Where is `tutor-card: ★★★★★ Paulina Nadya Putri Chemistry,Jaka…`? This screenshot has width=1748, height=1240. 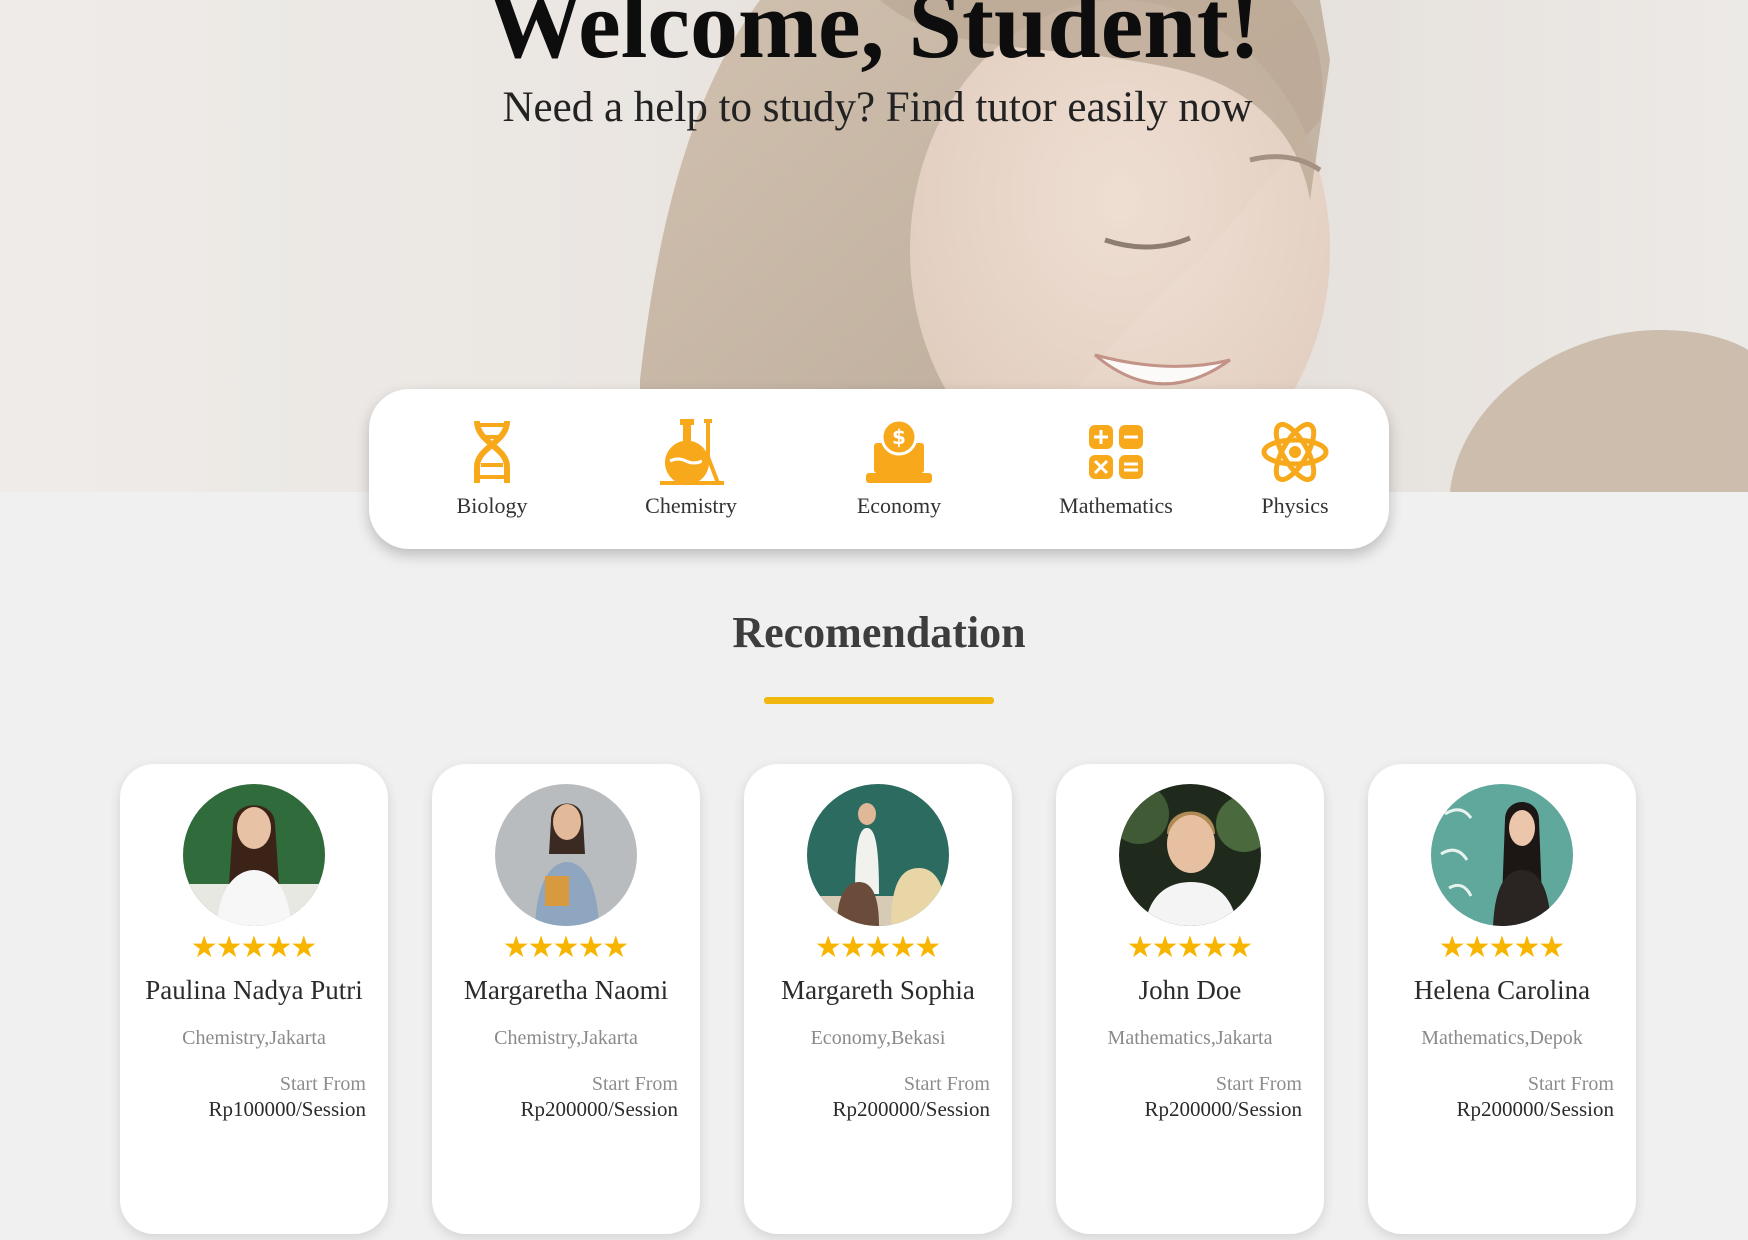
tutor-card: ★★★★★ Paulina Nadya Putri Chemistry,Jaka… is located at coordinates (254, 999).